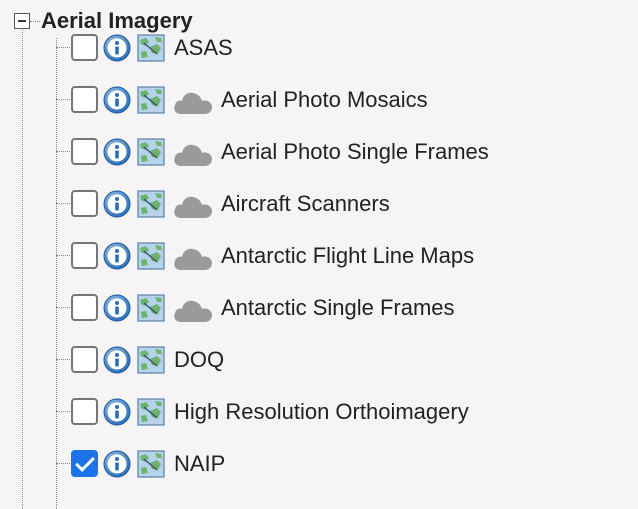  I want to click on tree-item: Aerial Photo Mosaics, so click(346, 100).